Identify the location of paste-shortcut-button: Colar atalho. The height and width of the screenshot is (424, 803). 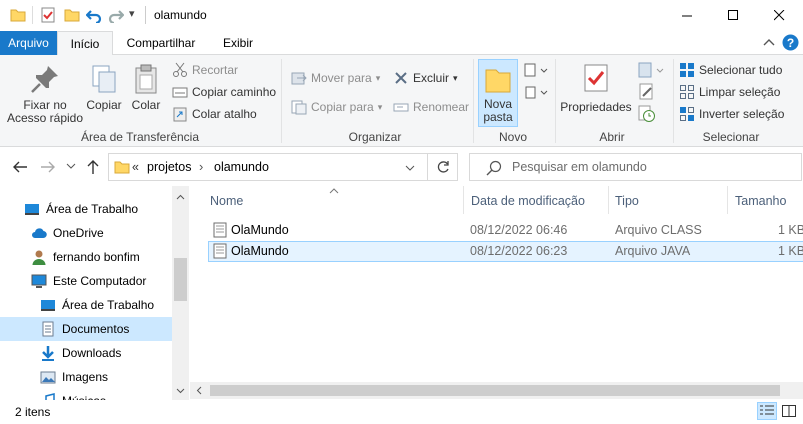
(214, 114).